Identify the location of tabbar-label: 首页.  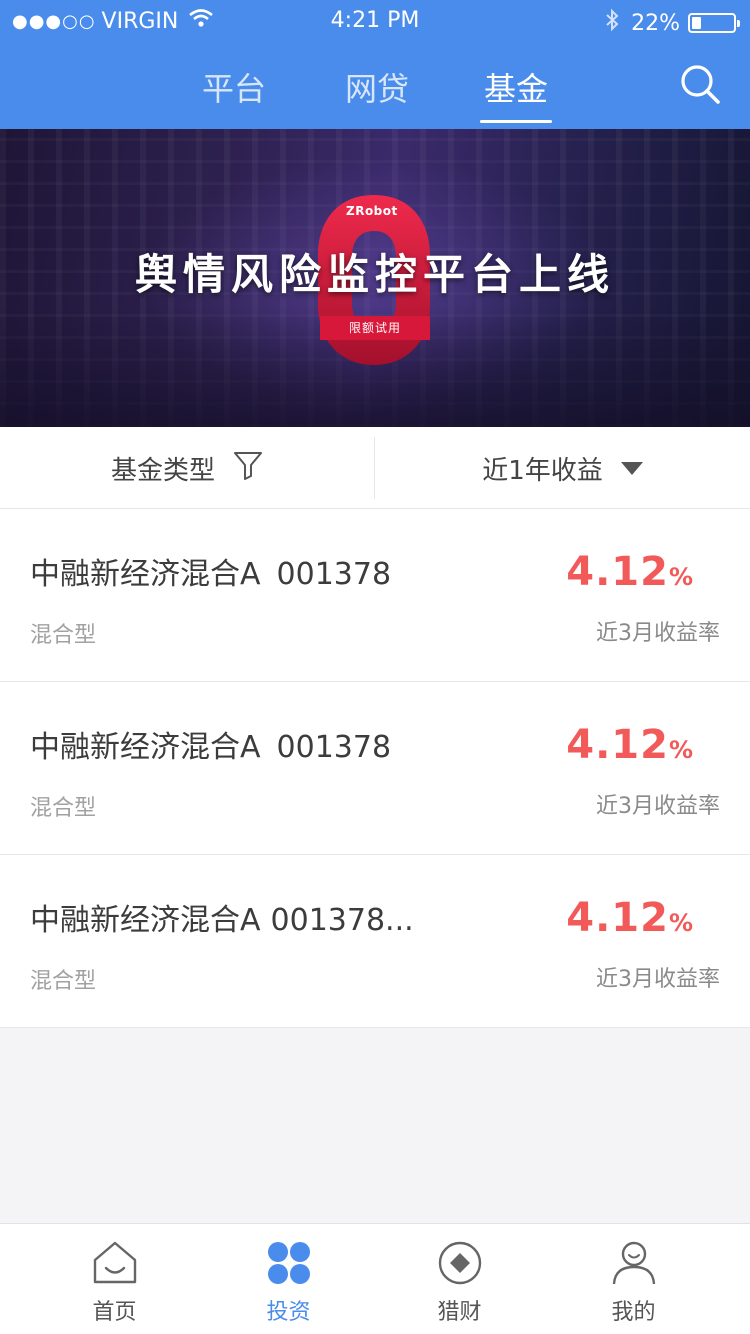
(114, 1312).